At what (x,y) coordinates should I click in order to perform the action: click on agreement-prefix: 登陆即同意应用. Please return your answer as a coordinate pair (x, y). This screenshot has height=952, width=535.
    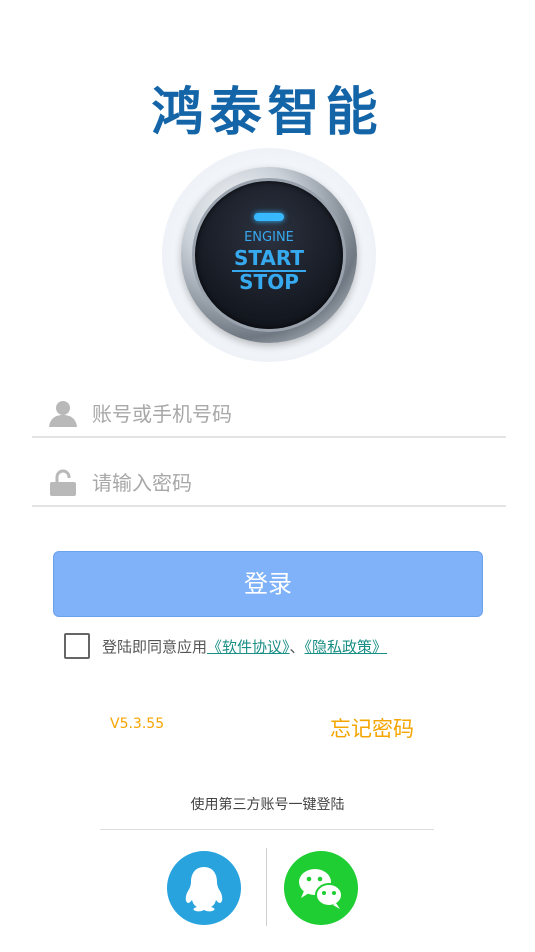
    Looking at the image, I should click on (155, 647).